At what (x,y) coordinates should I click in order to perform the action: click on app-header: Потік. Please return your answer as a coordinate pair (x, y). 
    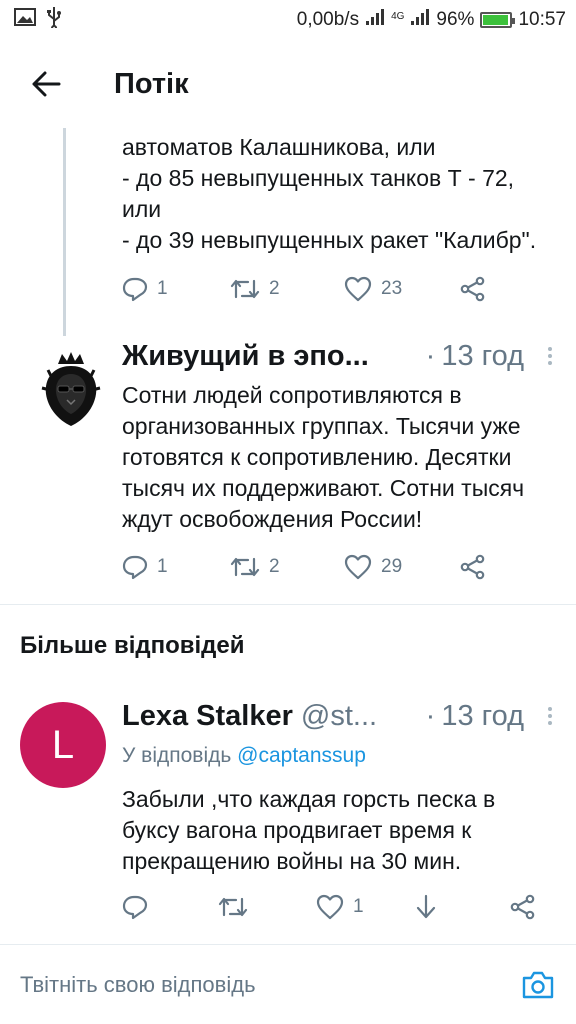
    Looking at the image, I should click on (288, 84).